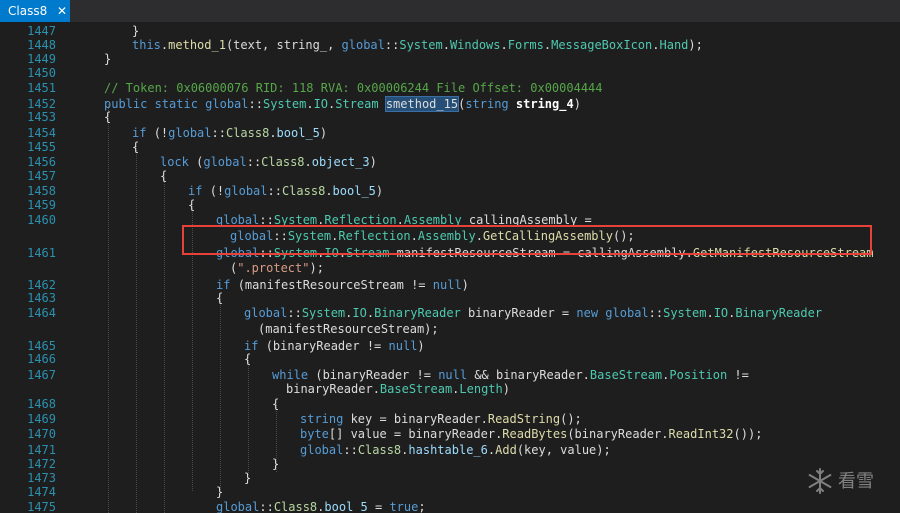 The image size is (900, 513). Describe the element at coordinates (379, 450) in the screenshot. I see `code-token: Class8` at that location.